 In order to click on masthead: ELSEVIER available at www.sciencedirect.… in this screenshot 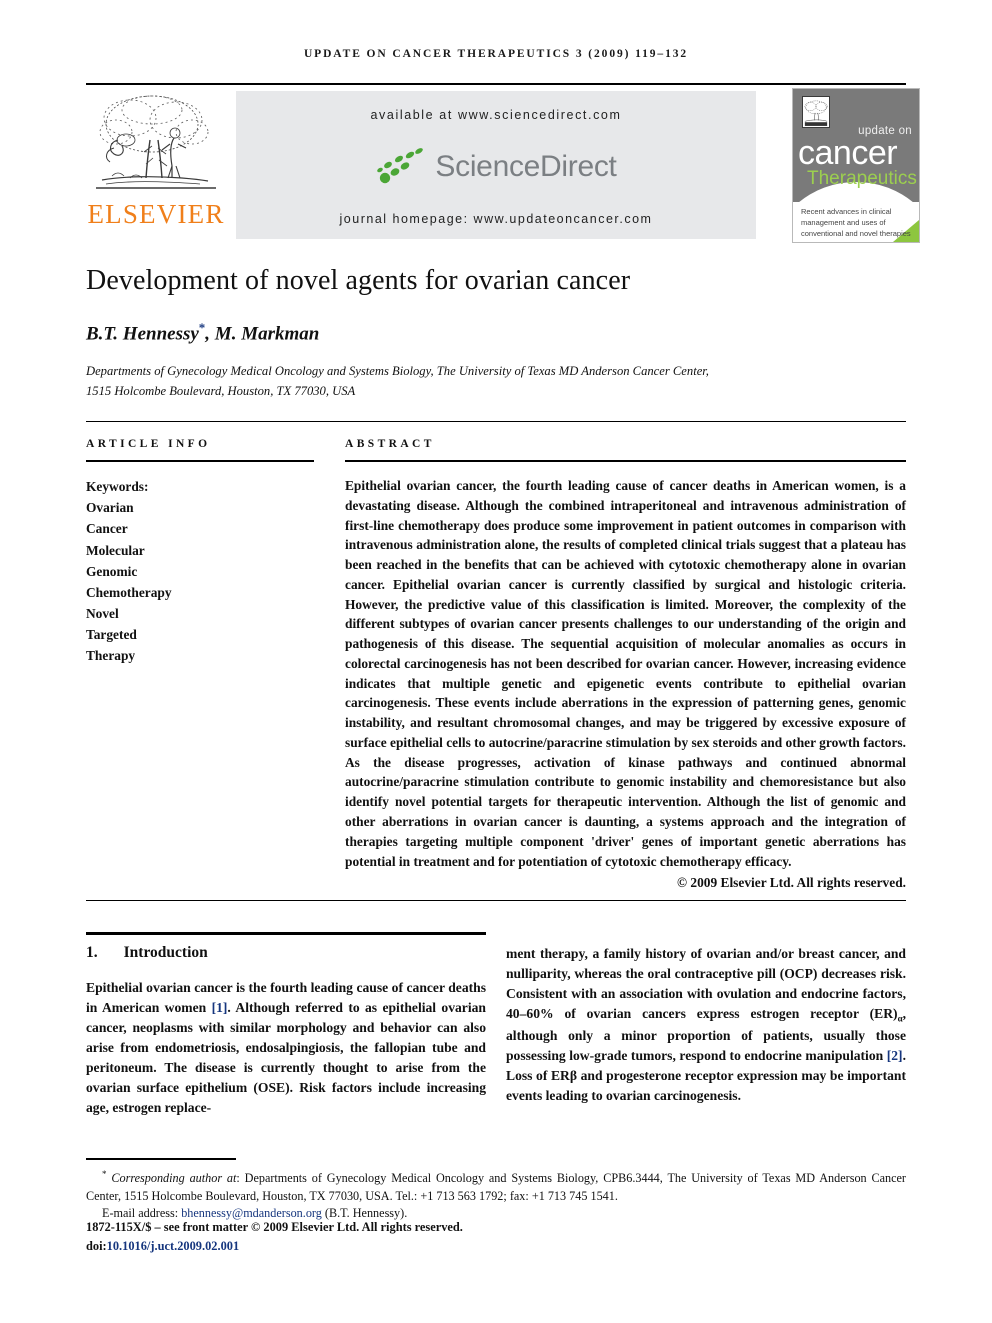, I will do `click(503, 165)`.